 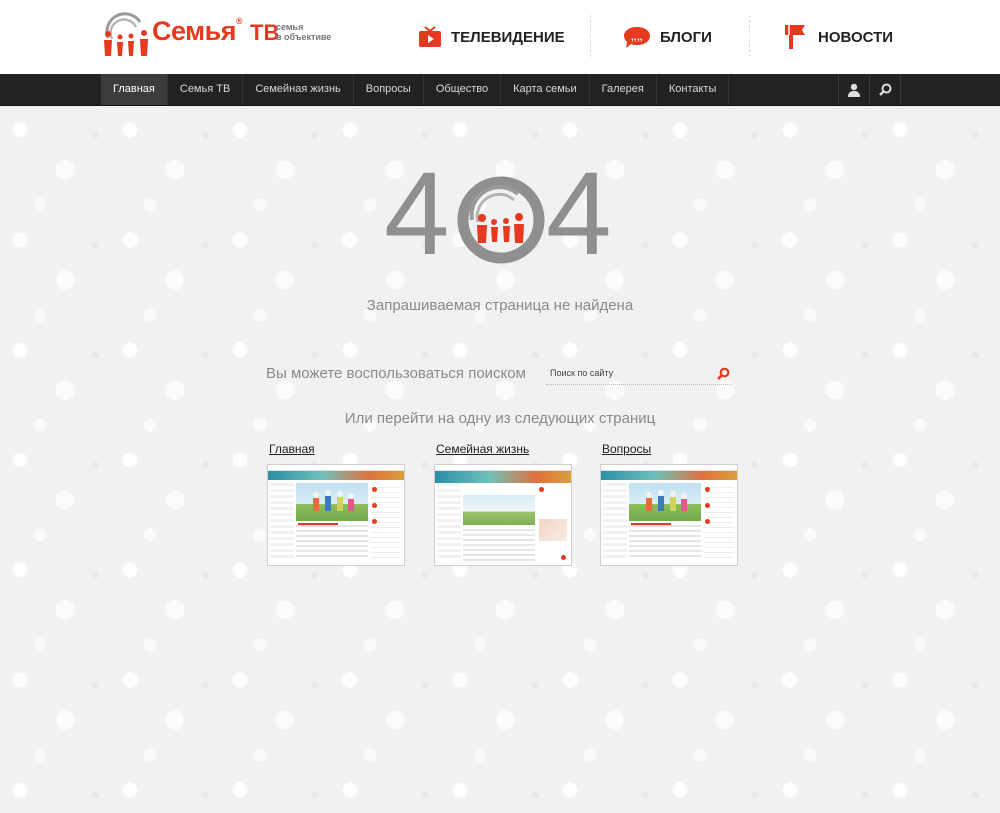 What do you see at coordinates (265, 32) in the screenshot?
I see `logo-tv: ТВ` at bounding box center [265, 32].